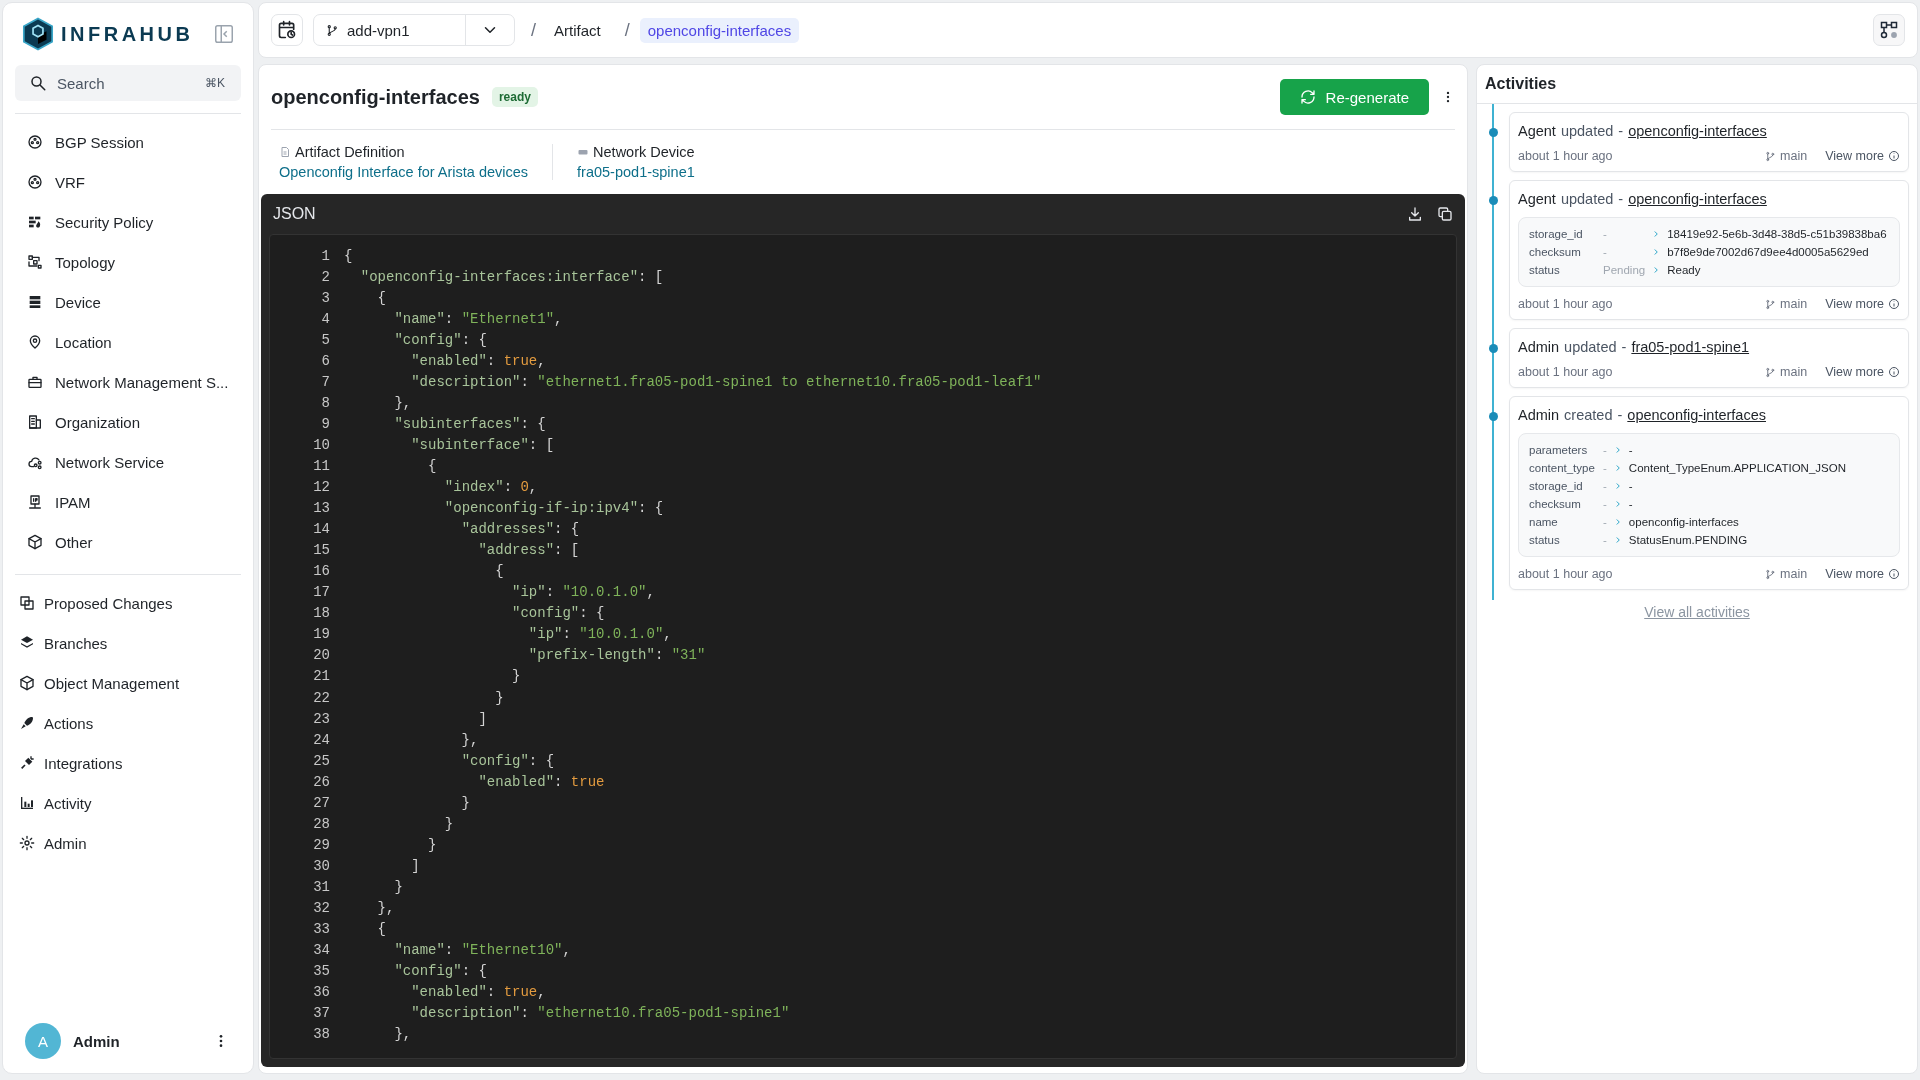  Describe the element at coordinates (1688, 540) in the screenshot. I see `new-value: StatusEnum.PENDING` at that location.